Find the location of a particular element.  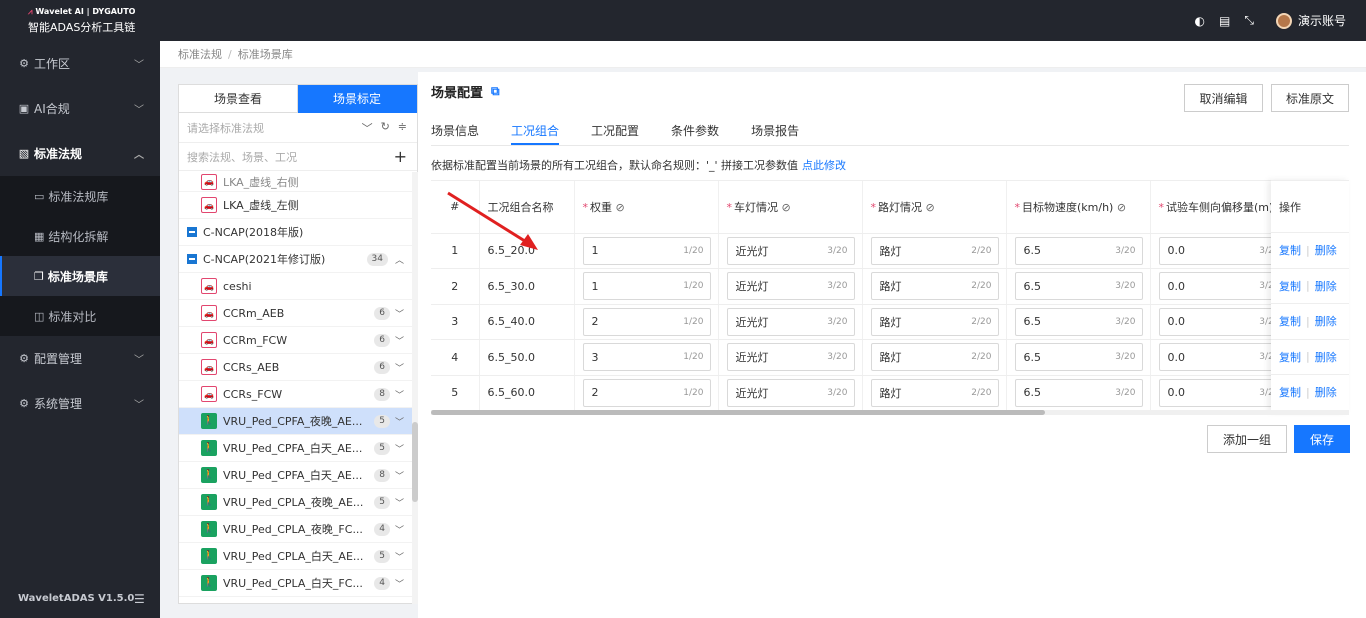

tree-node: 🚶 VRU_Ped_CPLA_夜晚_AE... 5 ﹀ is located at coordinates (295, 502).